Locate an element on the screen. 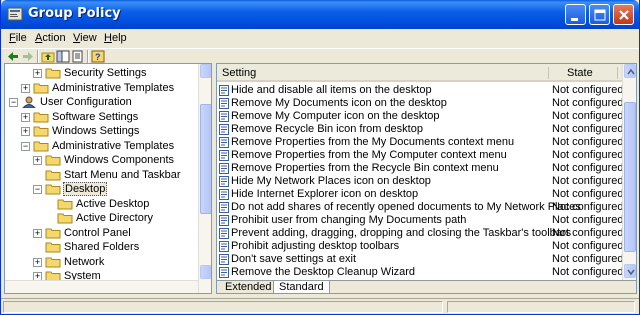 This screenshot has height=315, width=640. tree-node: + Software Settings is located at coordinates (101, 117).